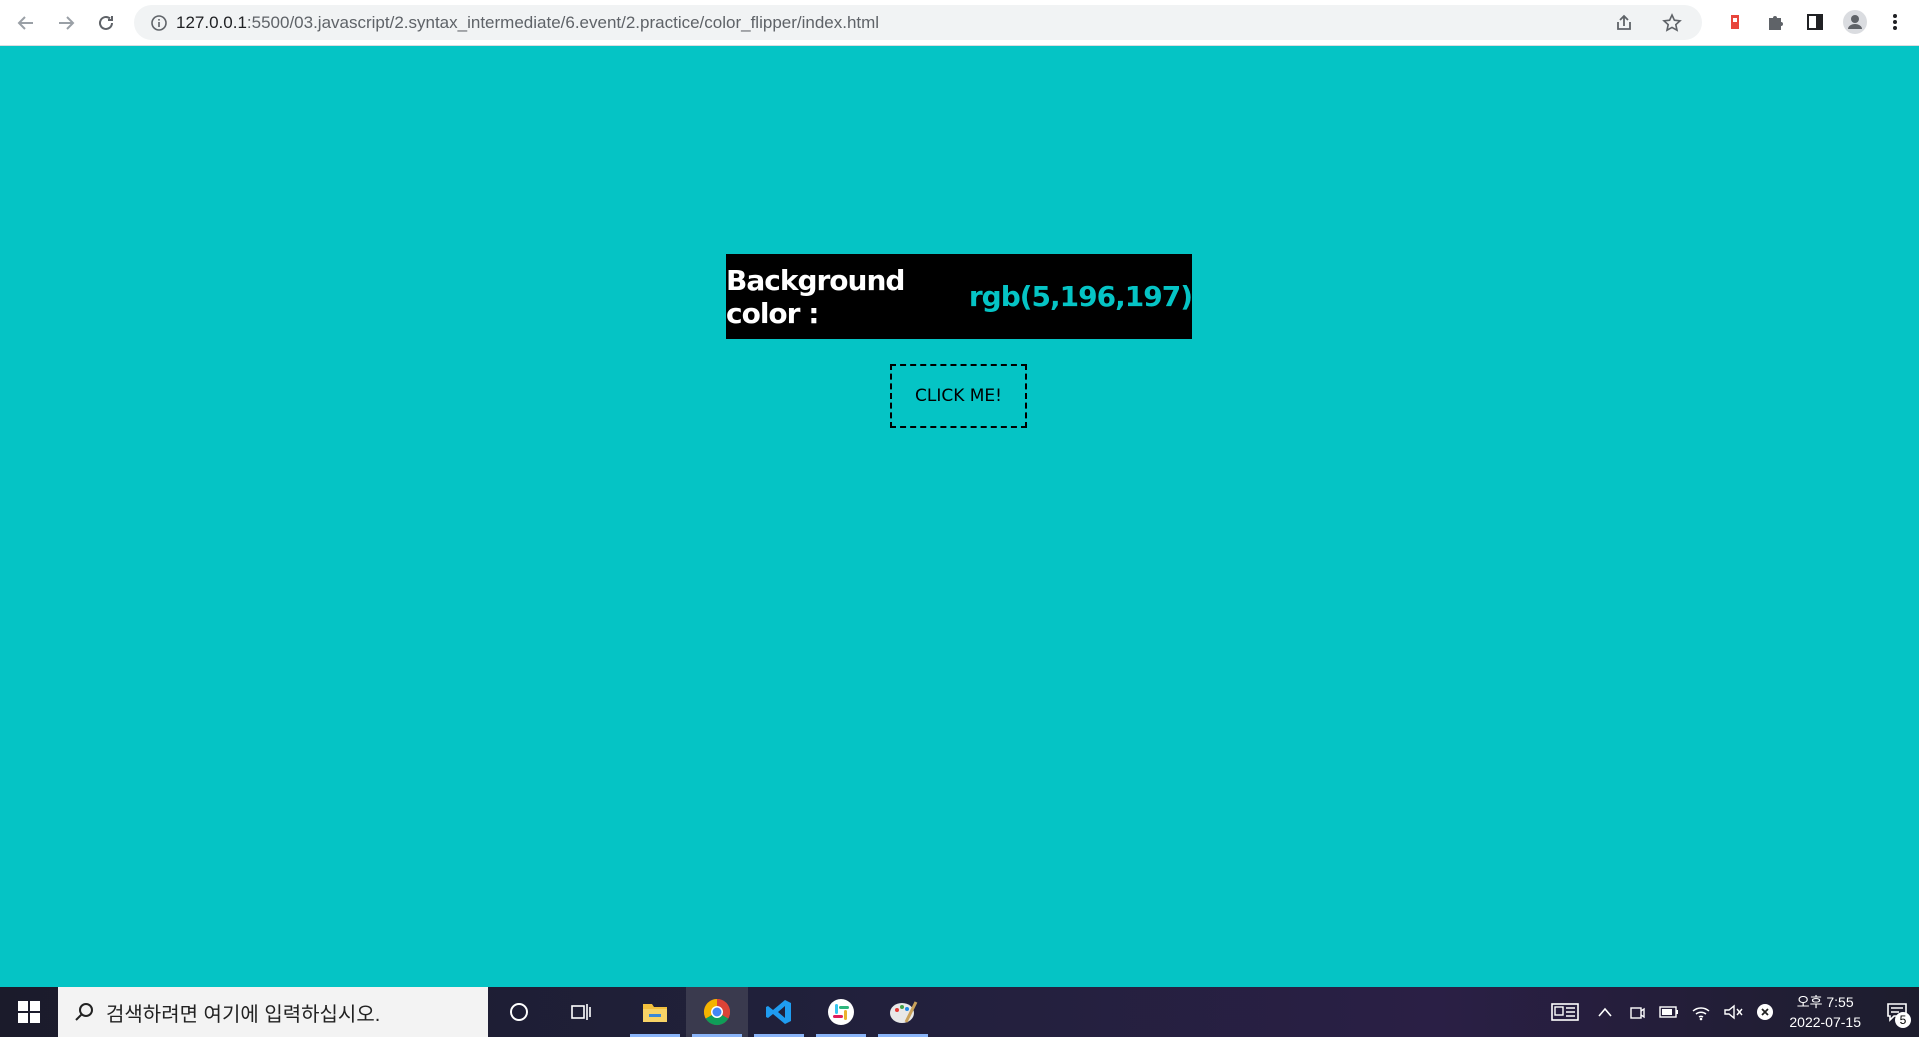  What do you see at coordinates (243, 1014) in the screenshot?
I see `search-placeholder: 검색하려면 여기에 입력하십시오.` at bounding box center [243, 1014].